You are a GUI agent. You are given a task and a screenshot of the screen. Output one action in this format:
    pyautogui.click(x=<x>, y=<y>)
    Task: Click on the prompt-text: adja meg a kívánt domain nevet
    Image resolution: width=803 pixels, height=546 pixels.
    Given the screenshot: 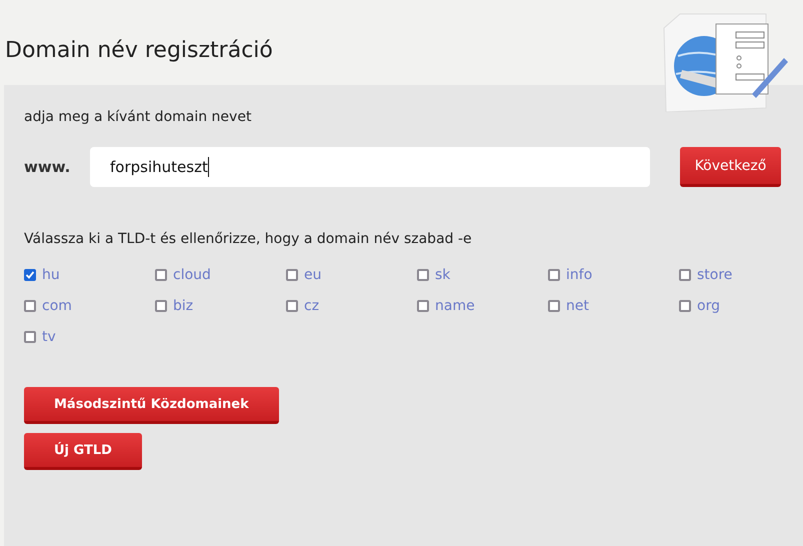 What is the action you would take?
    pyautogui.click(x=138, y=117)
    